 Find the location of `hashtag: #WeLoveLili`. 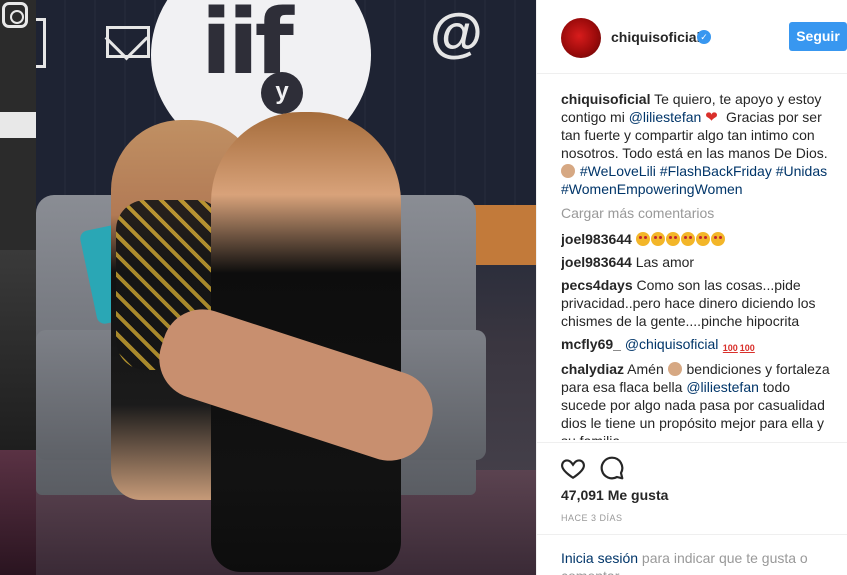

hashtag: #WeLoveLili is located at coordinates (618, 171).